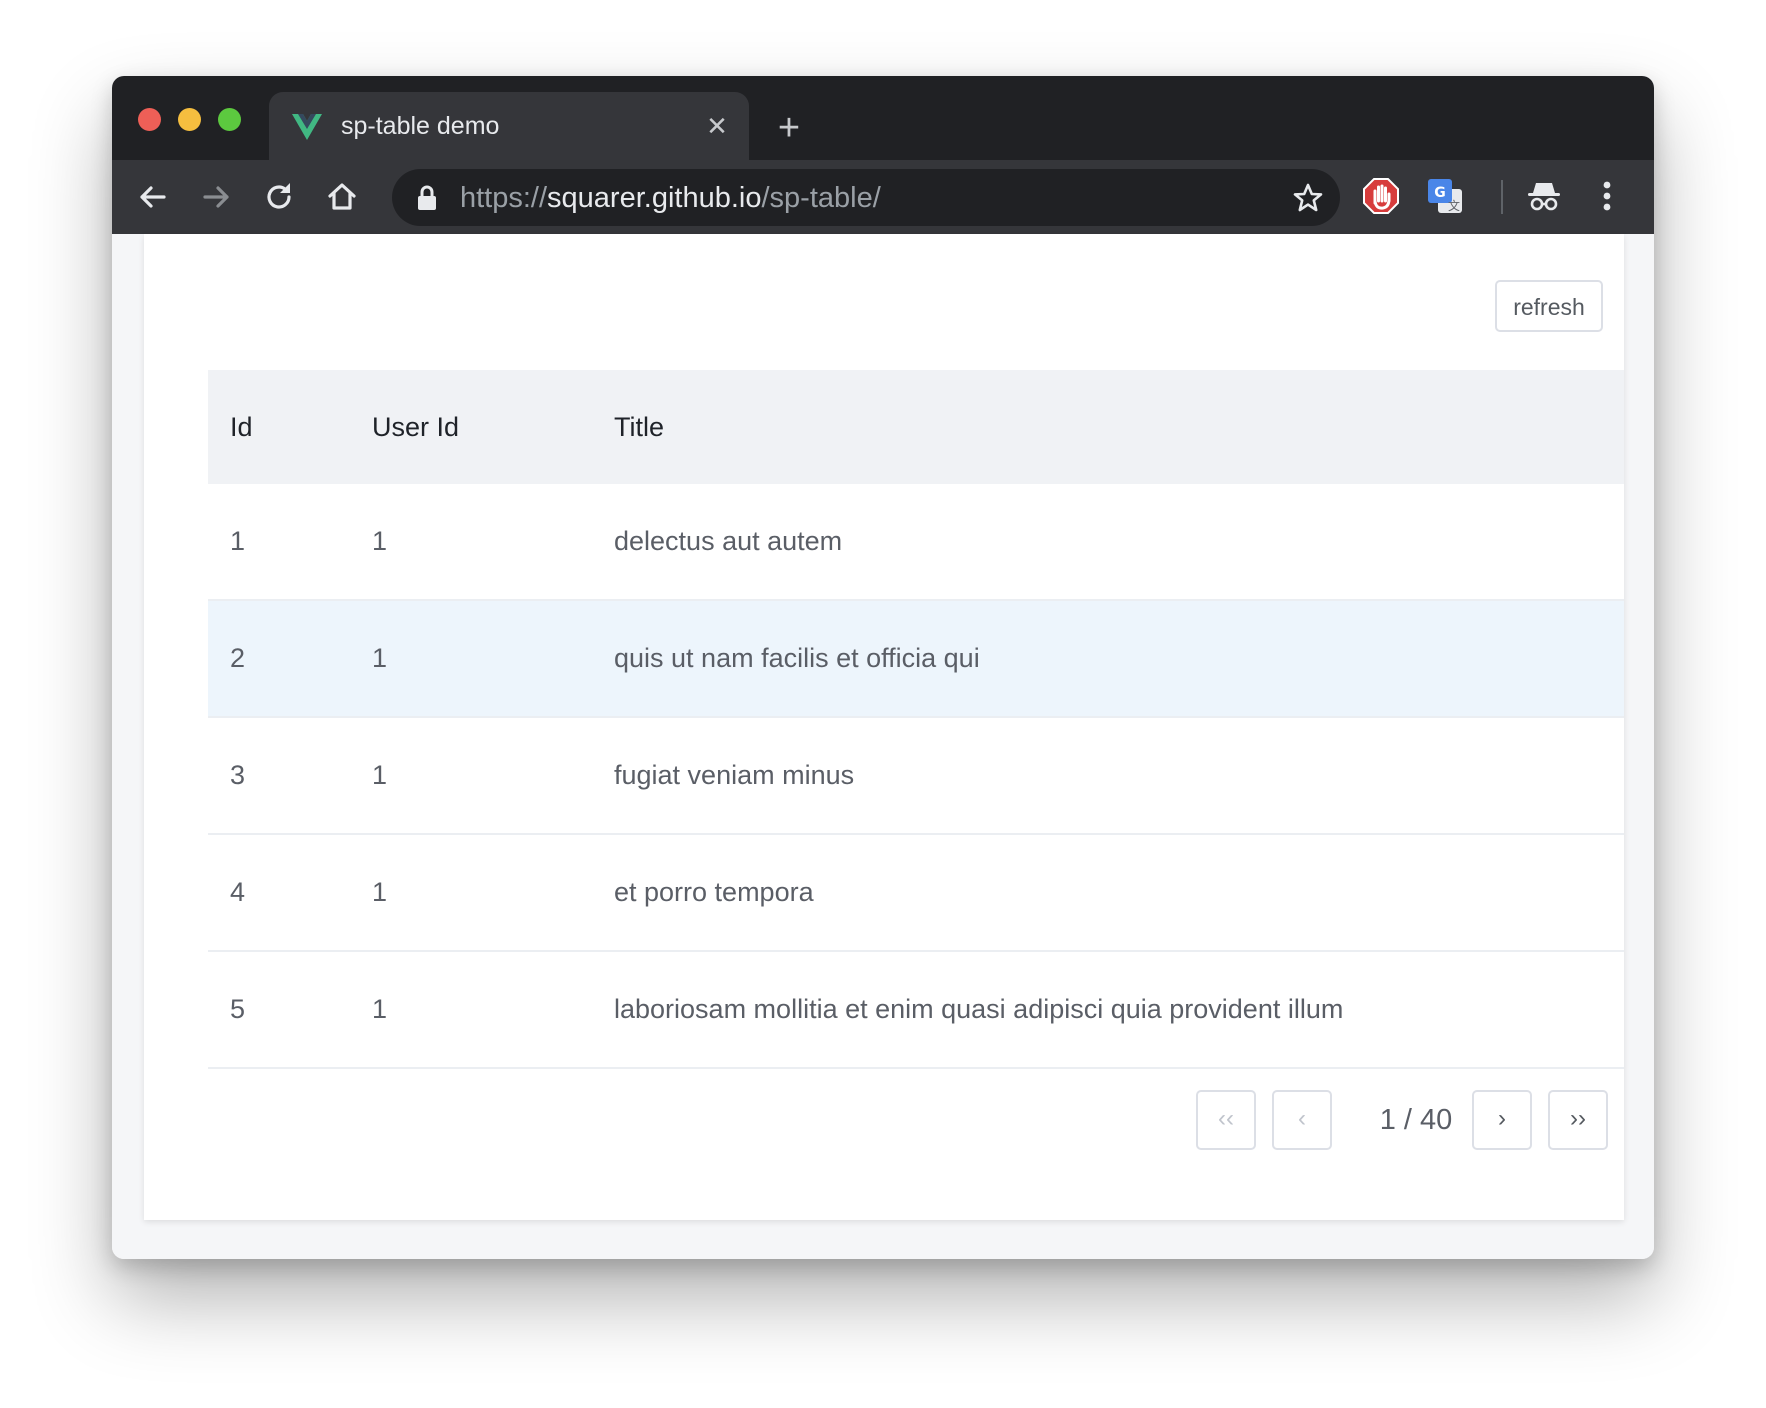 The image size is (1766, 1408). I want to click on tab-title: sp-table demo, so click(420, 126).